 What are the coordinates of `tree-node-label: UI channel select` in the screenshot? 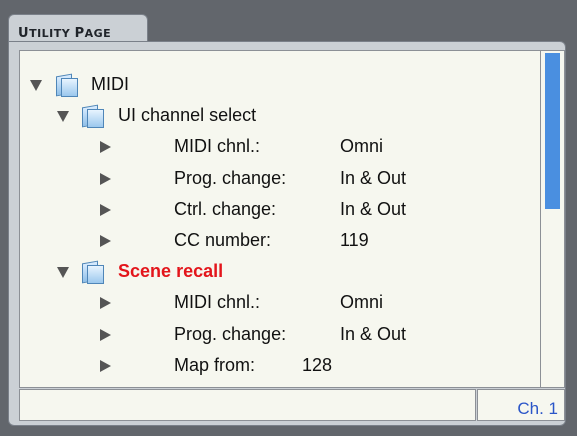 It's located at (187, 115).